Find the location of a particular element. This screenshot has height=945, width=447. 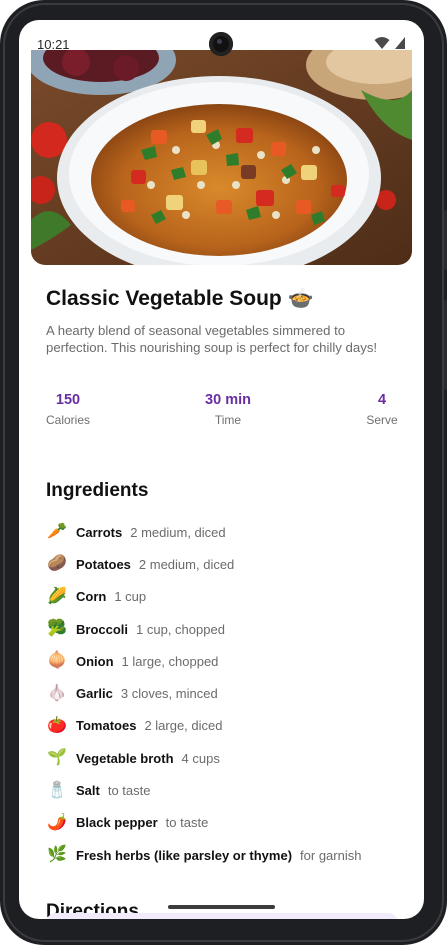

ingredient-quantity: for garnish is located at coordinates (331, 855).